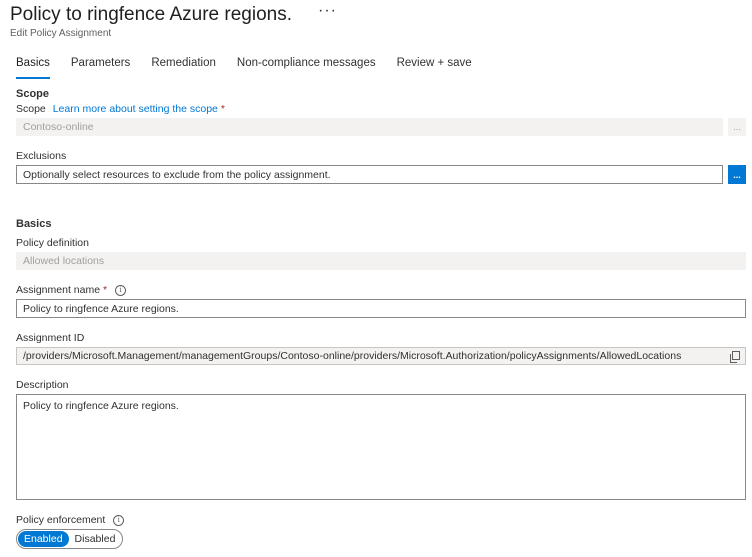 This screenshot has width=752, height=557. Describe the element at coordinates (33, 68) in the screenshot. I see `tab-basics: Basics` at that location.